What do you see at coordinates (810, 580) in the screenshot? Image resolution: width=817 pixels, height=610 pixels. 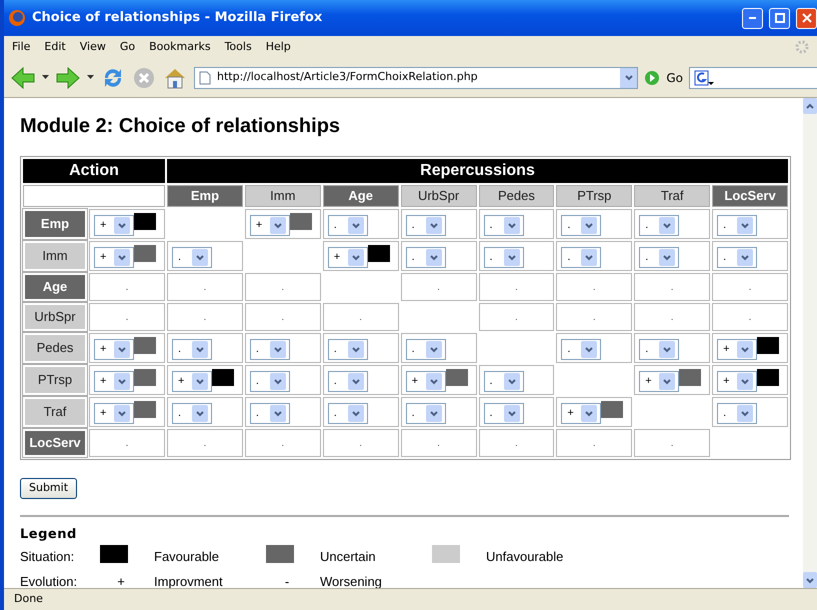 I see `scroll-down-icon` at bounding box center [810, 580].